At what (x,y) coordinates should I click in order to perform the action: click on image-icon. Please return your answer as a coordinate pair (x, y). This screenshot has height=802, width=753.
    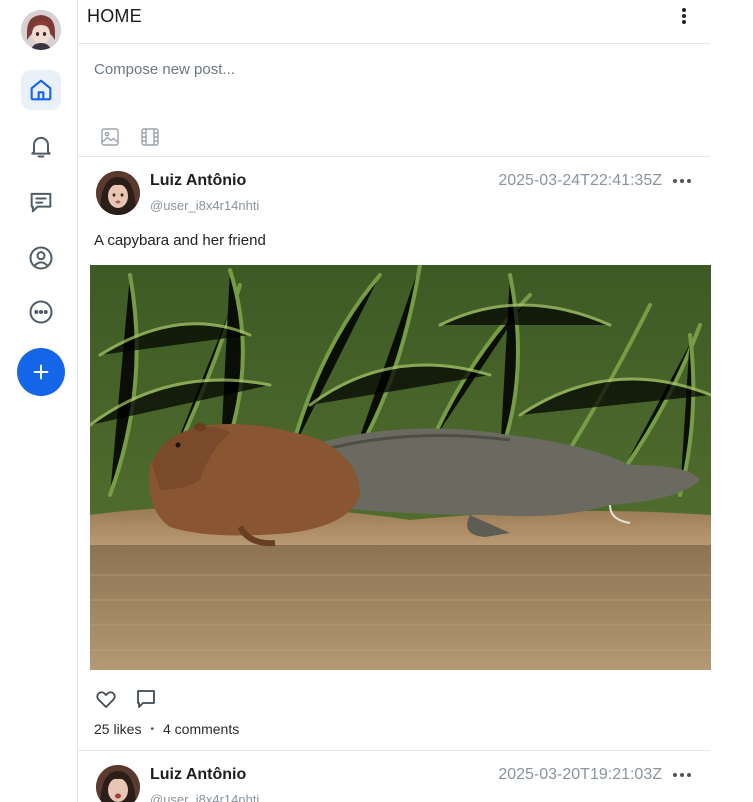
    Looking at the image, I should click on (110, 137).